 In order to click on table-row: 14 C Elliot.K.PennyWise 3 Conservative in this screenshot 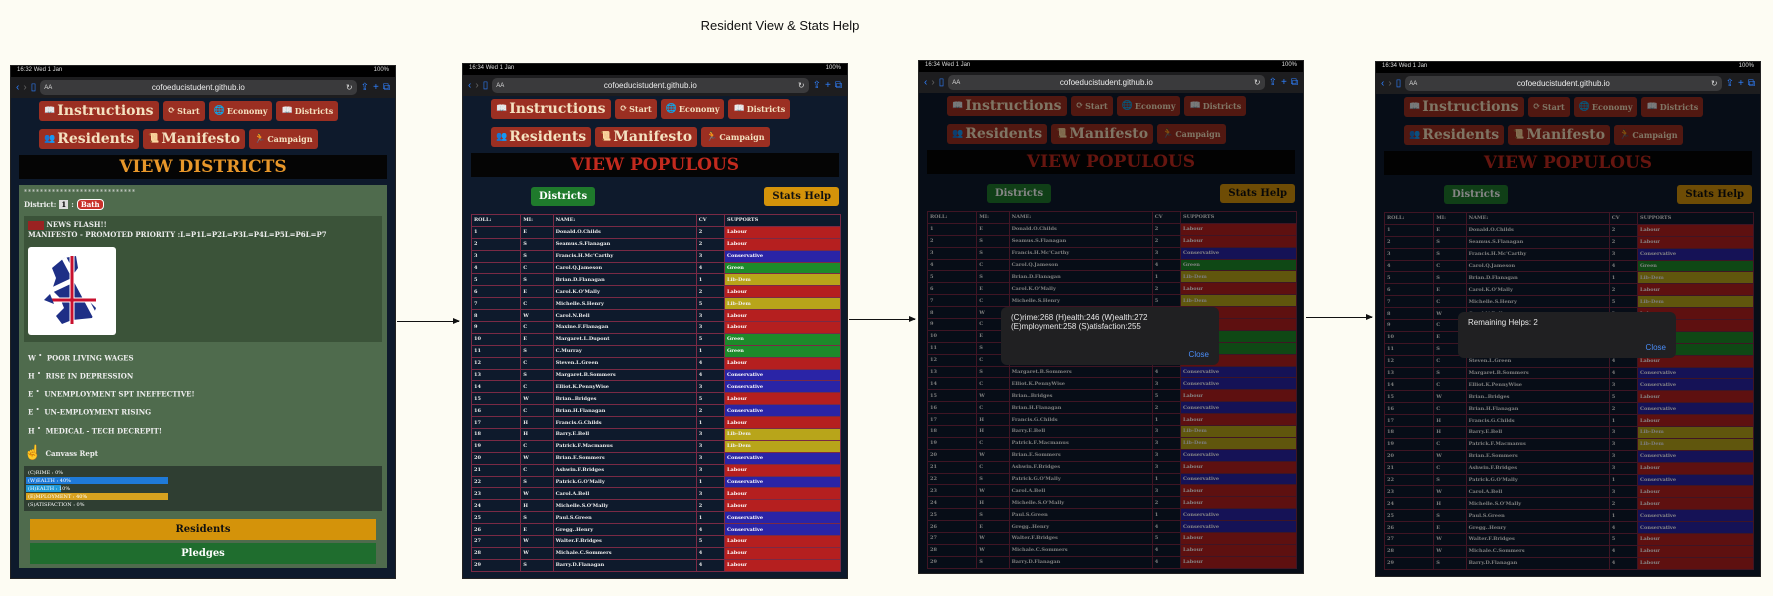, I will do `click(655, 387)`.